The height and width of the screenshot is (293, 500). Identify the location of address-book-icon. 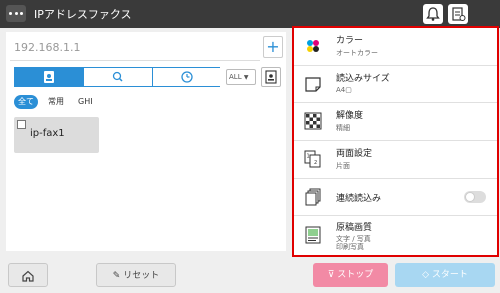
(49, 77).